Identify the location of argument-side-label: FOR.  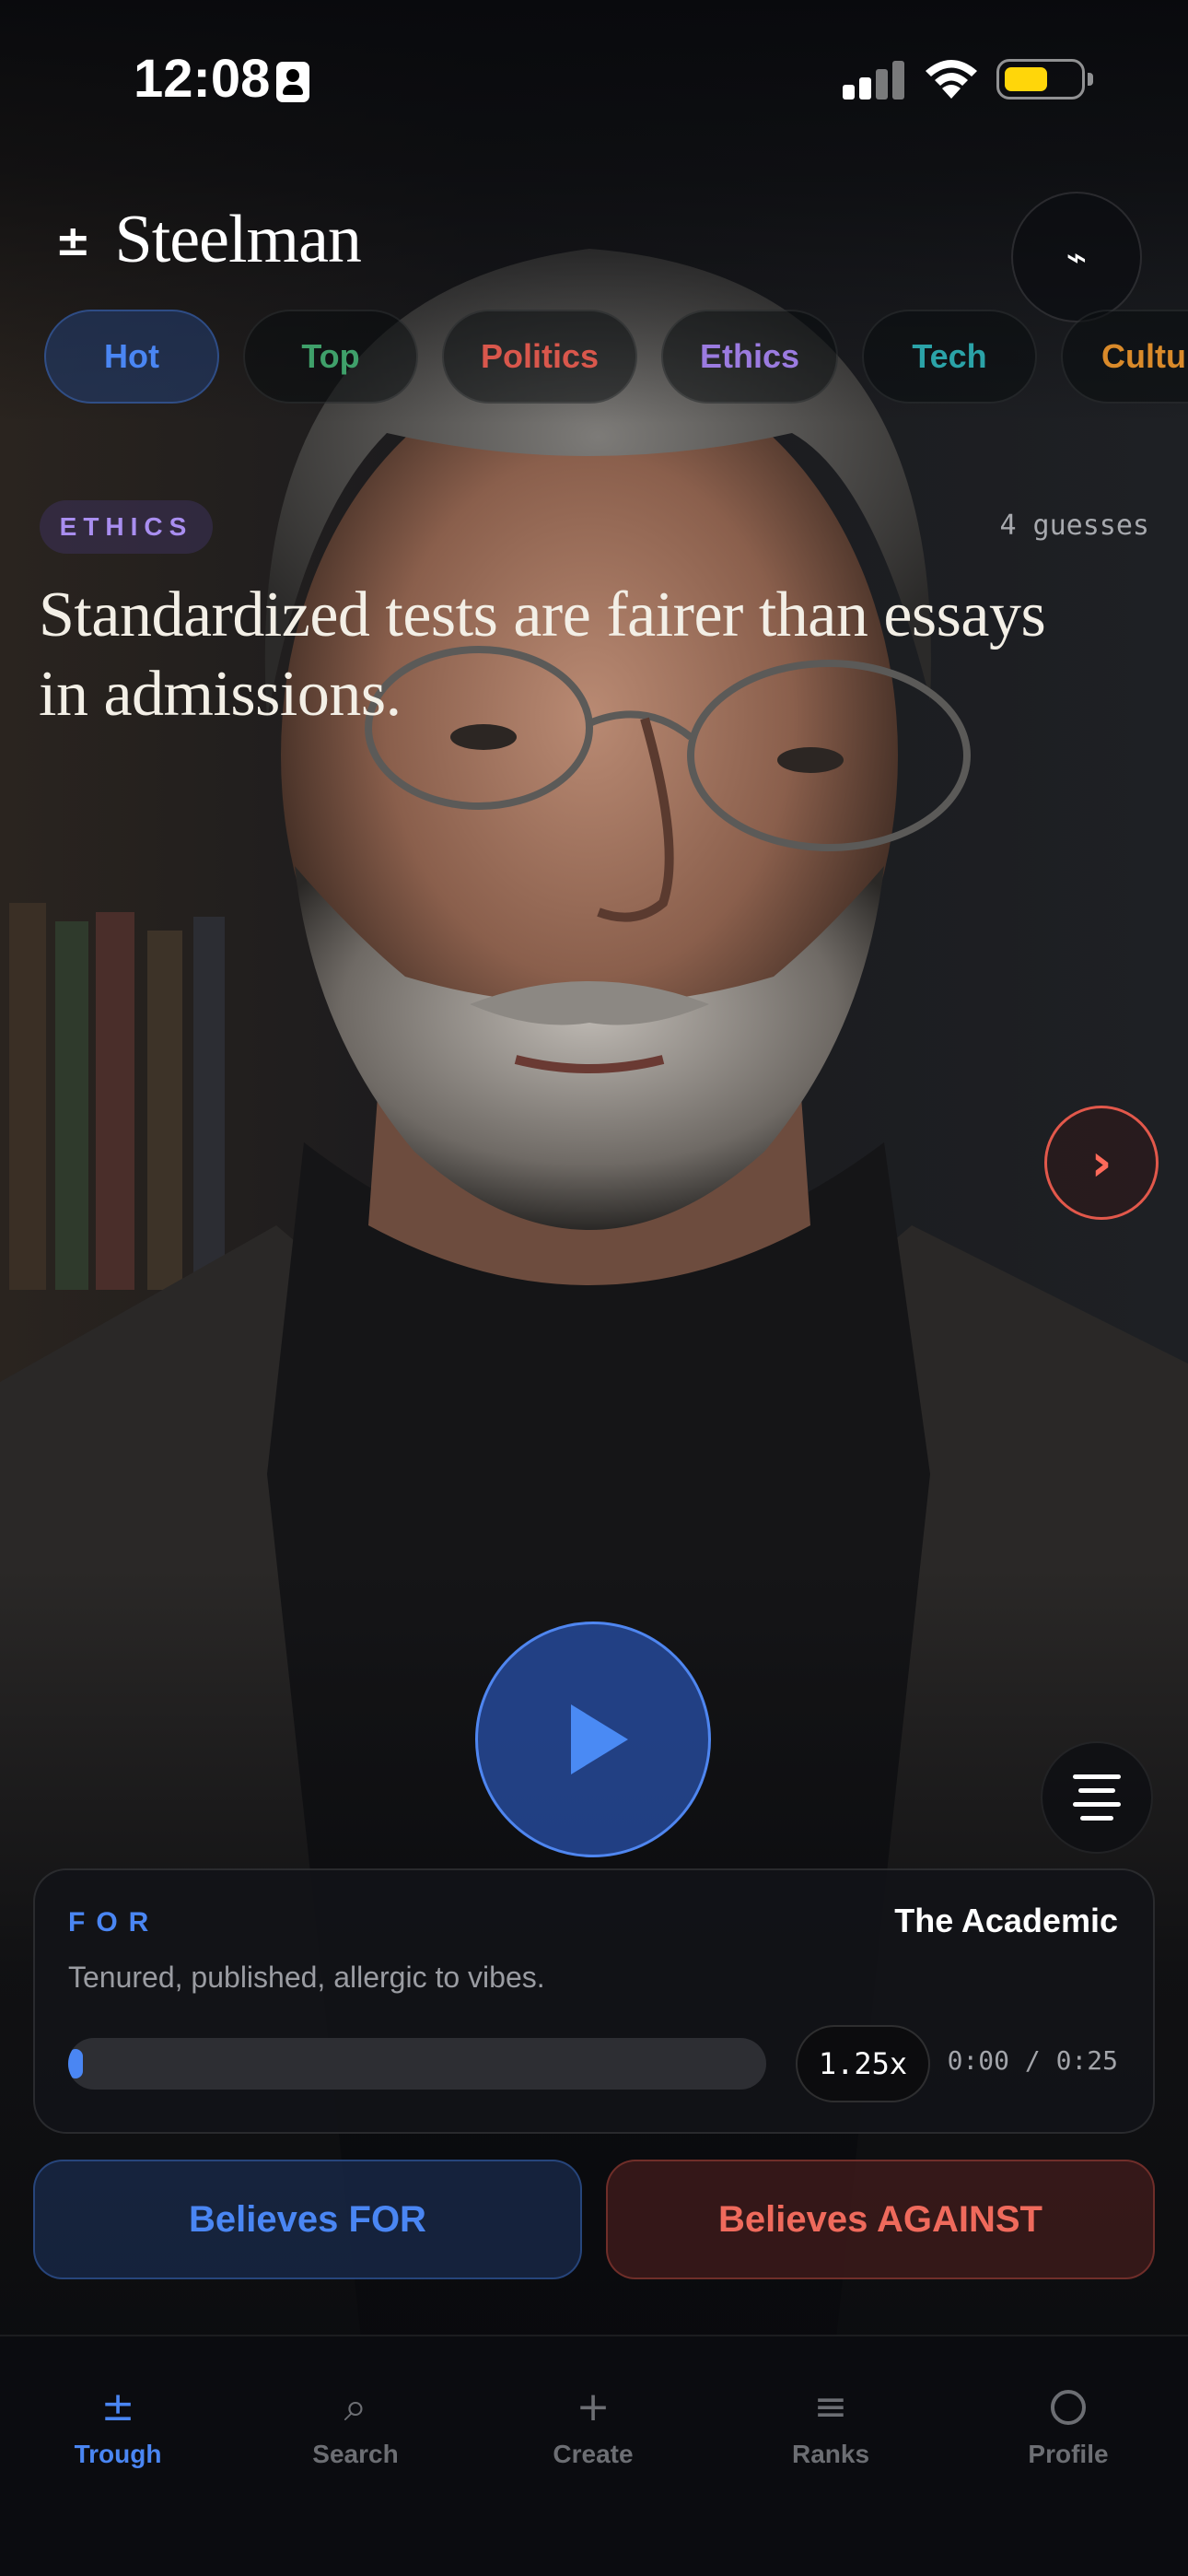
(114, 1922).